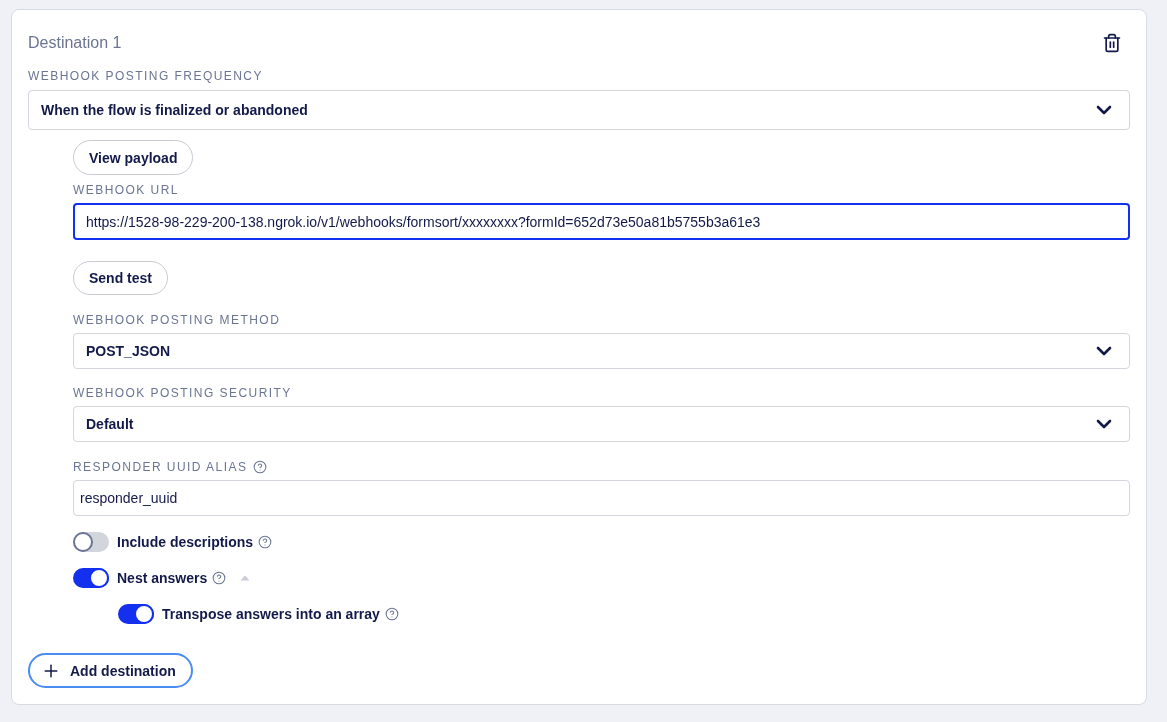 This screenshot has height=722, width=1167. I want to click on destination-title: Destination 1, so click(75, 43).